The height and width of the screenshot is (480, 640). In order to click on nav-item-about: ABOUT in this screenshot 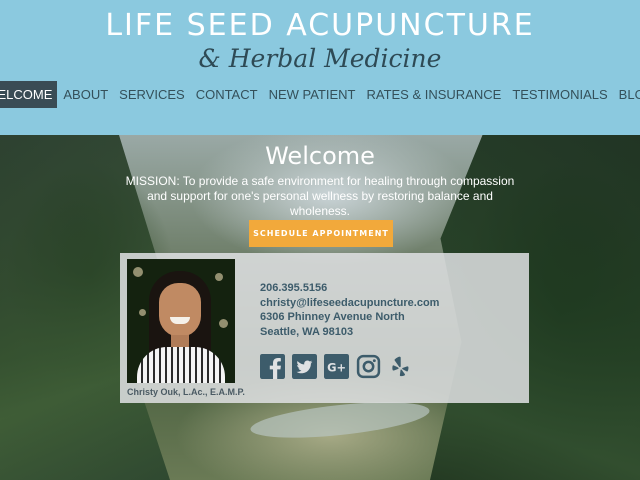, I will do `click(85, 94)`.